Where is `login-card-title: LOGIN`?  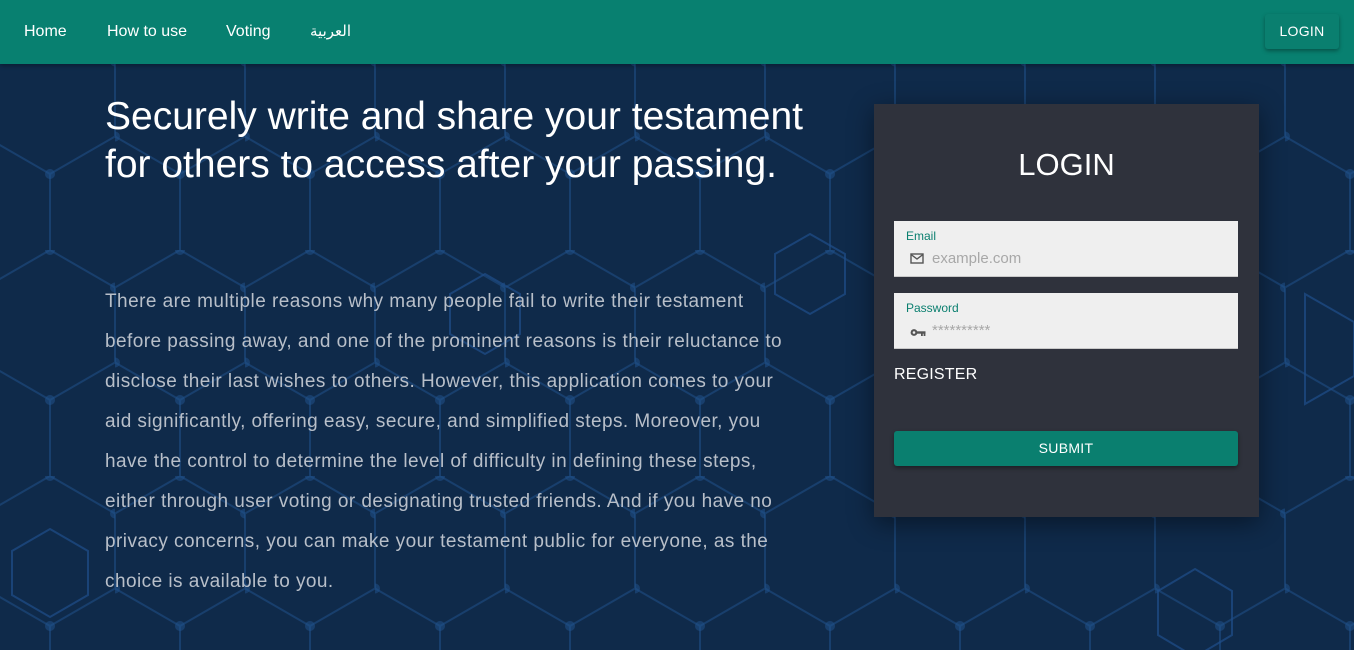 login-card-title: LOGIN is located at coordinates (1066, 164).